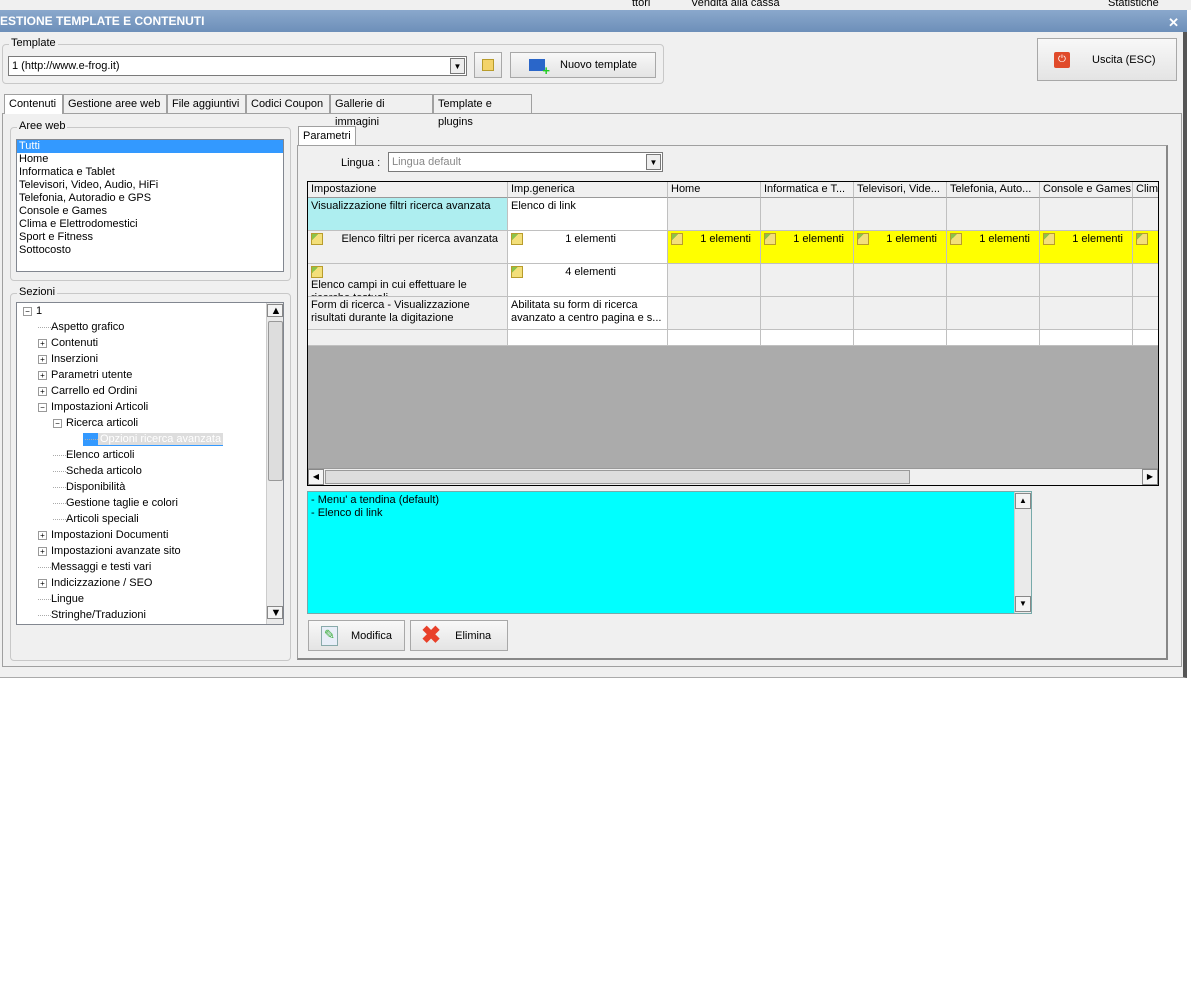 This screenshot has height=1000, width=1191. I want to click on aree-web-item: Home, so click(150, 159).